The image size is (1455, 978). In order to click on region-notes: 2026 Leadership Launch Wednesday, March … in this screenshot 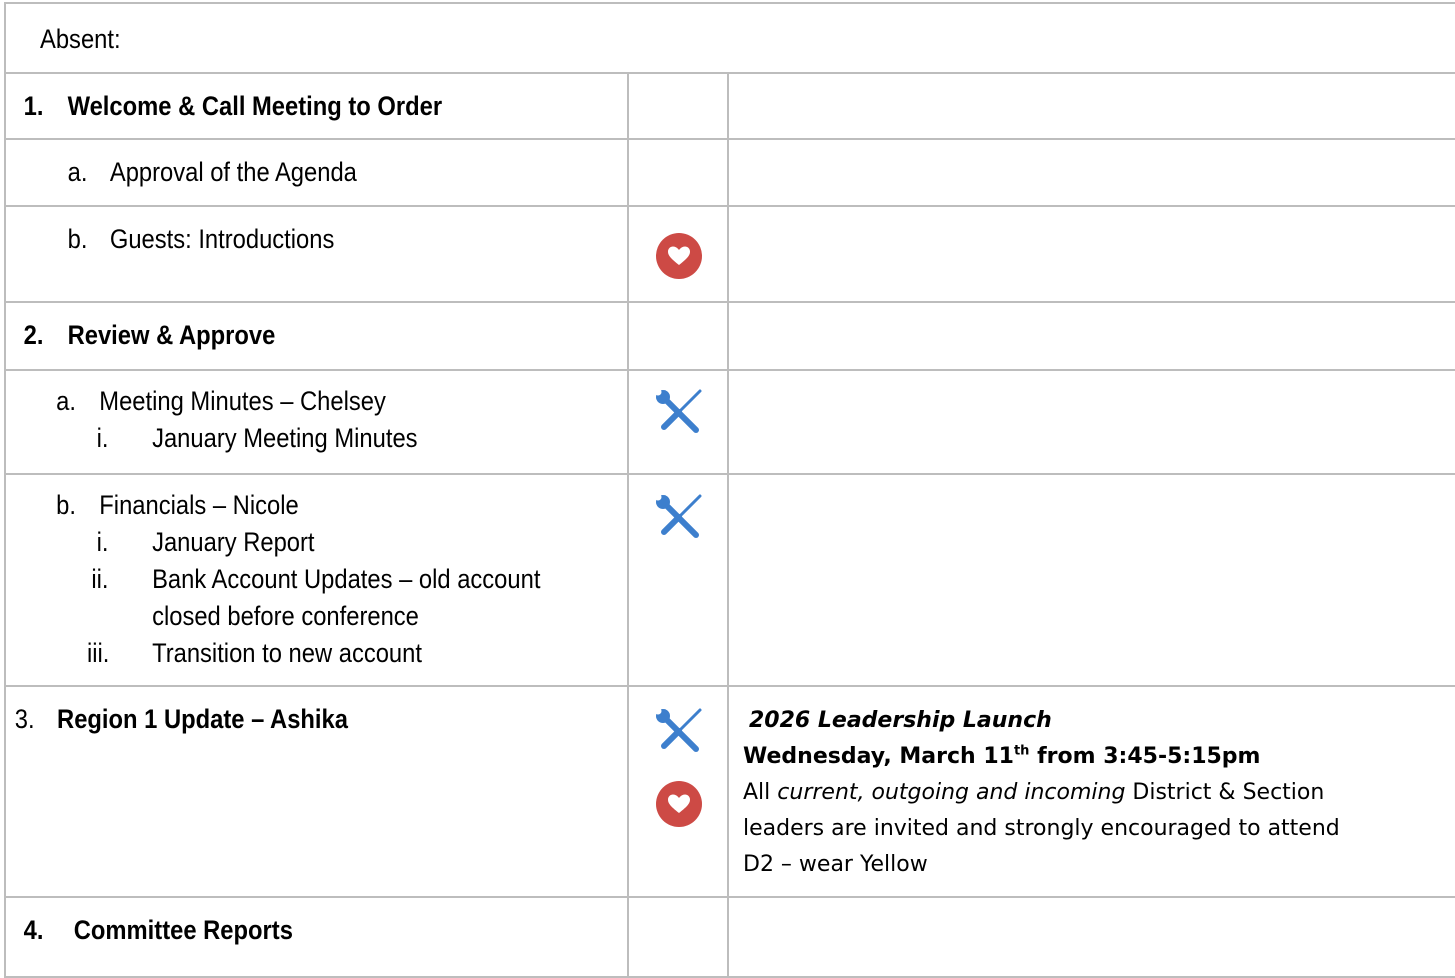, I will do `click(1092, 785)`.